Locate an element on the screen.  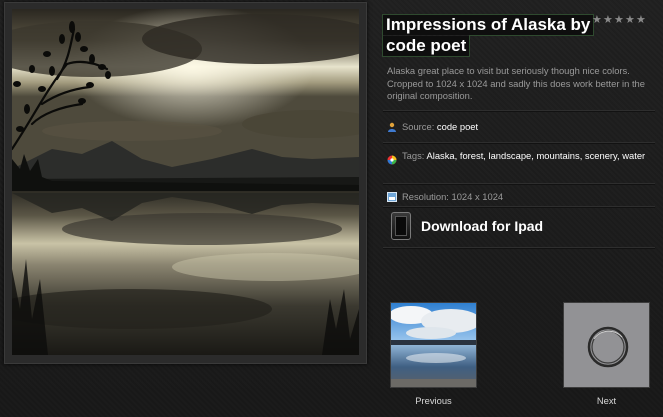
wallpaper-title-block: Impressions of Alaska by code poet is located at coordinates (488, 35).